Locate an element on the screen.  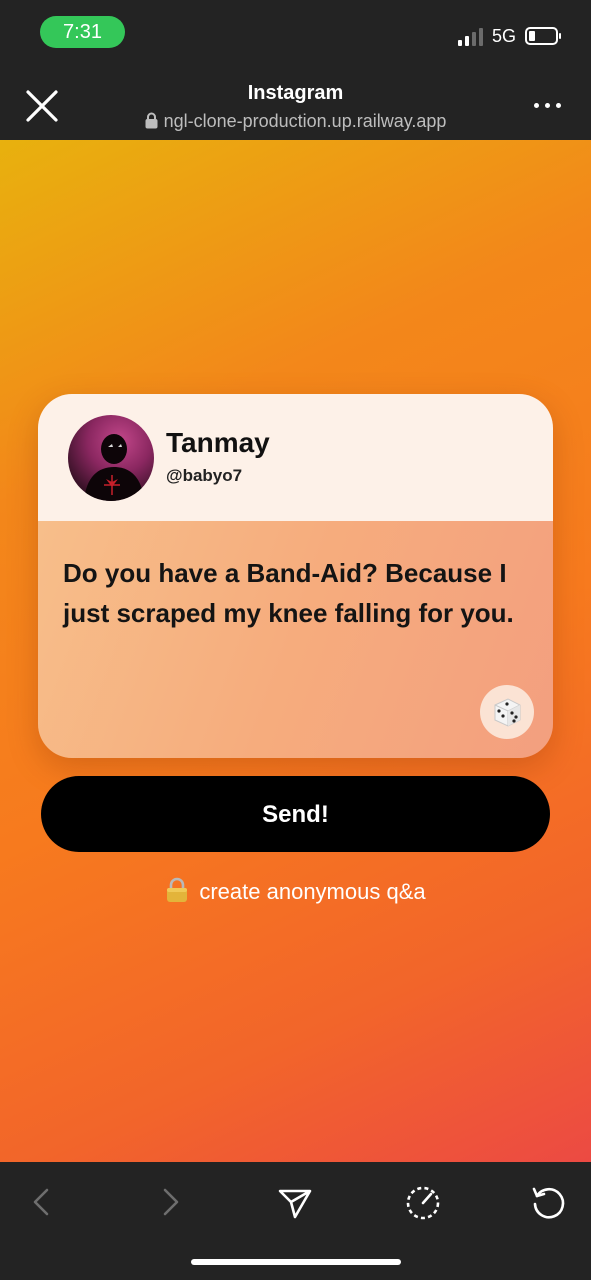
create-link-label: create anonymous q&a is located at coordinates (312, 891).